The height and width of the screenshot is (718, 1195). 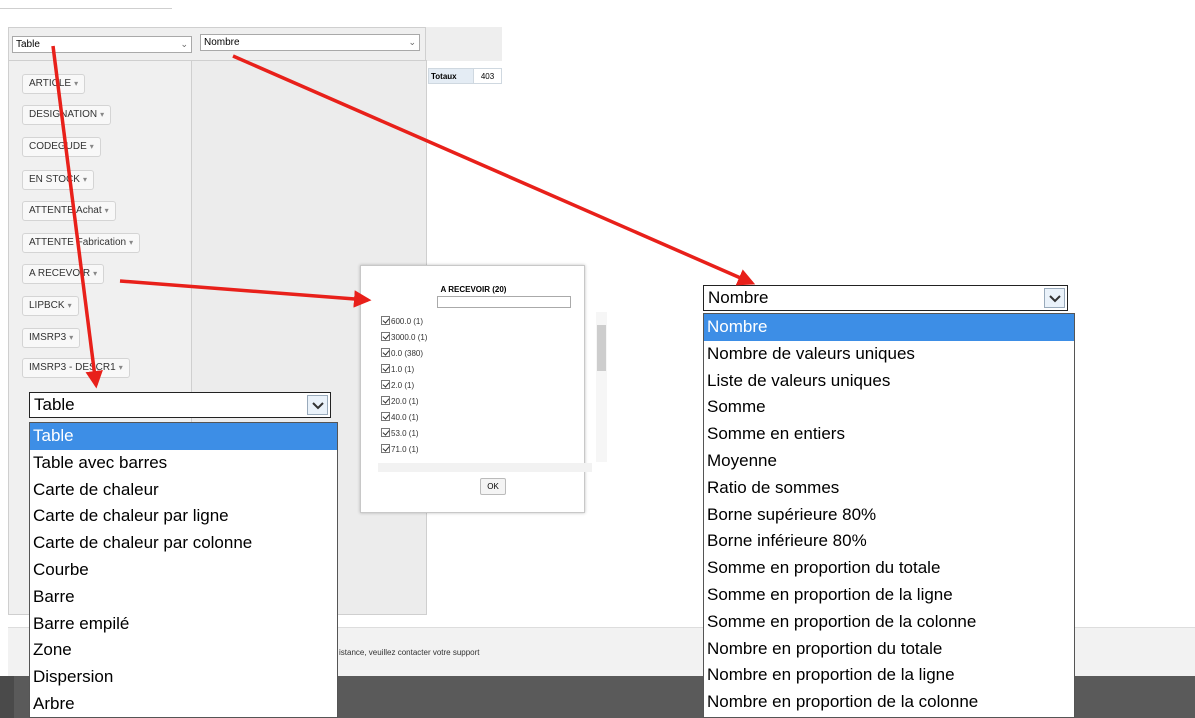 I want to click on attribute-pill: EN STOCK ▾, so click(x=58, y=180).